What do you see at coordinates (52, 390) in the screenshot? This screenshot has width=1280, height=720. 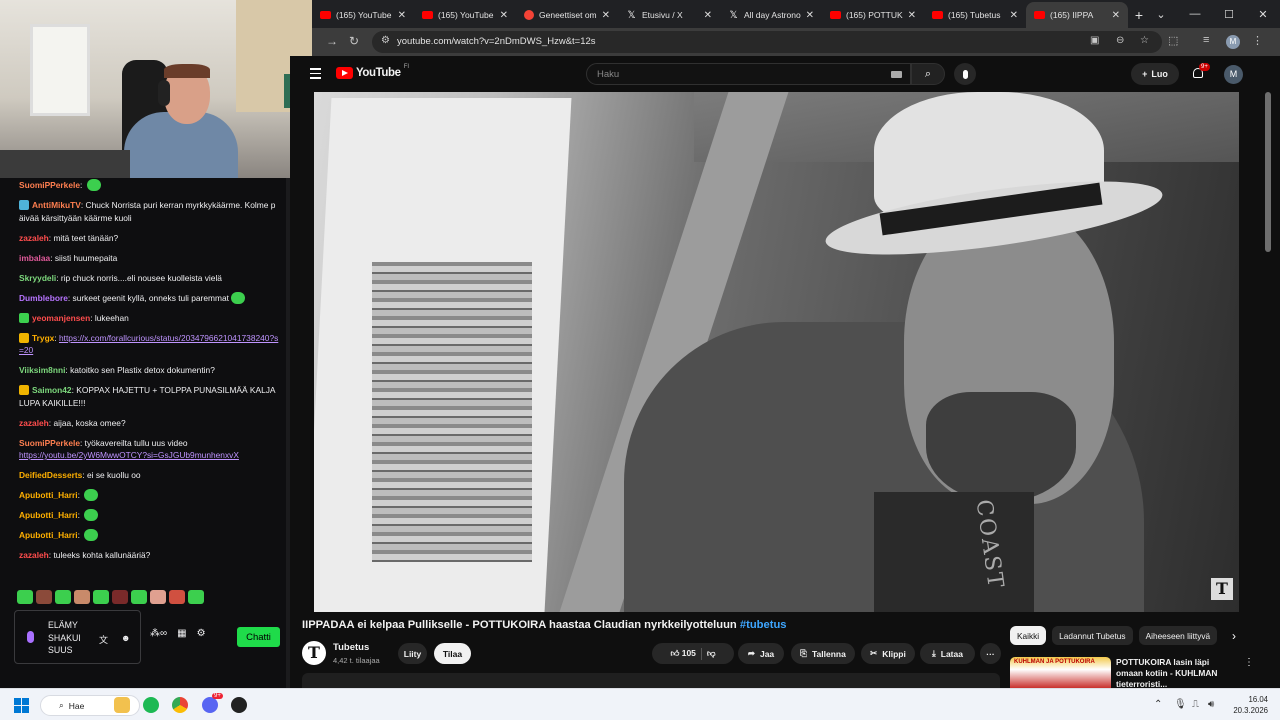 I see `chat-username: Saimon42` at bounding box center [52, 390].